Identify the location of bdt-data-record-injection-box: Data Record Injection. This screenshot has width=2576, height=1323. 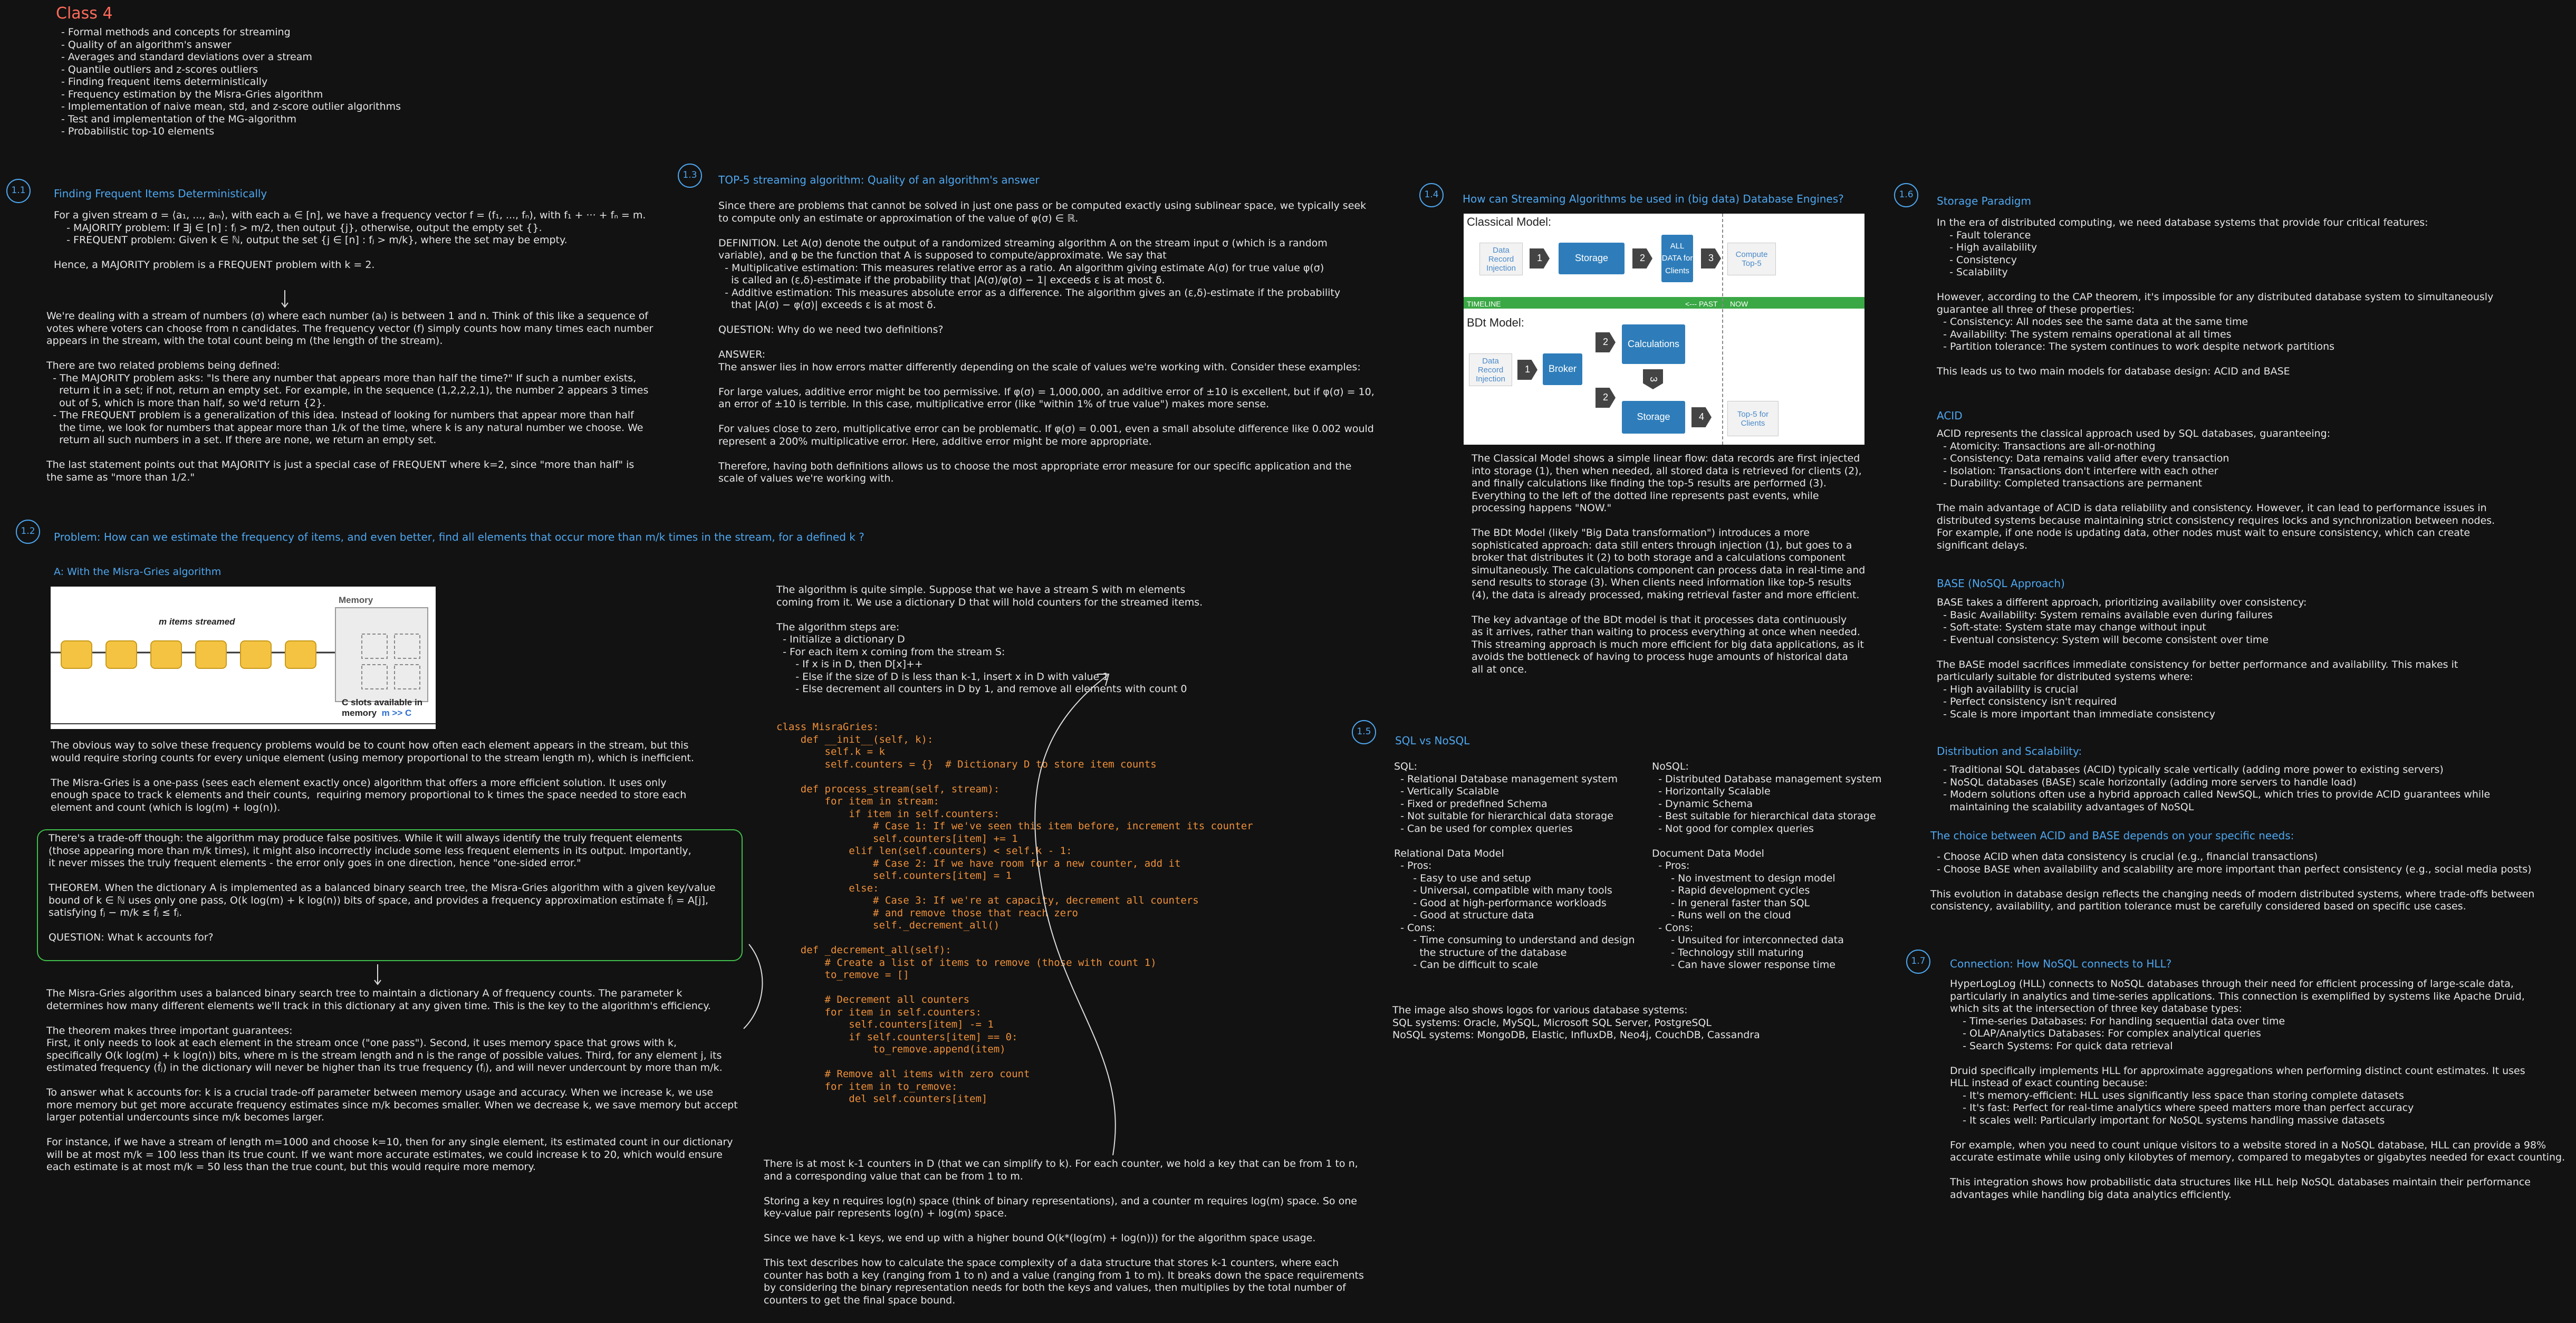
(1491, 369).